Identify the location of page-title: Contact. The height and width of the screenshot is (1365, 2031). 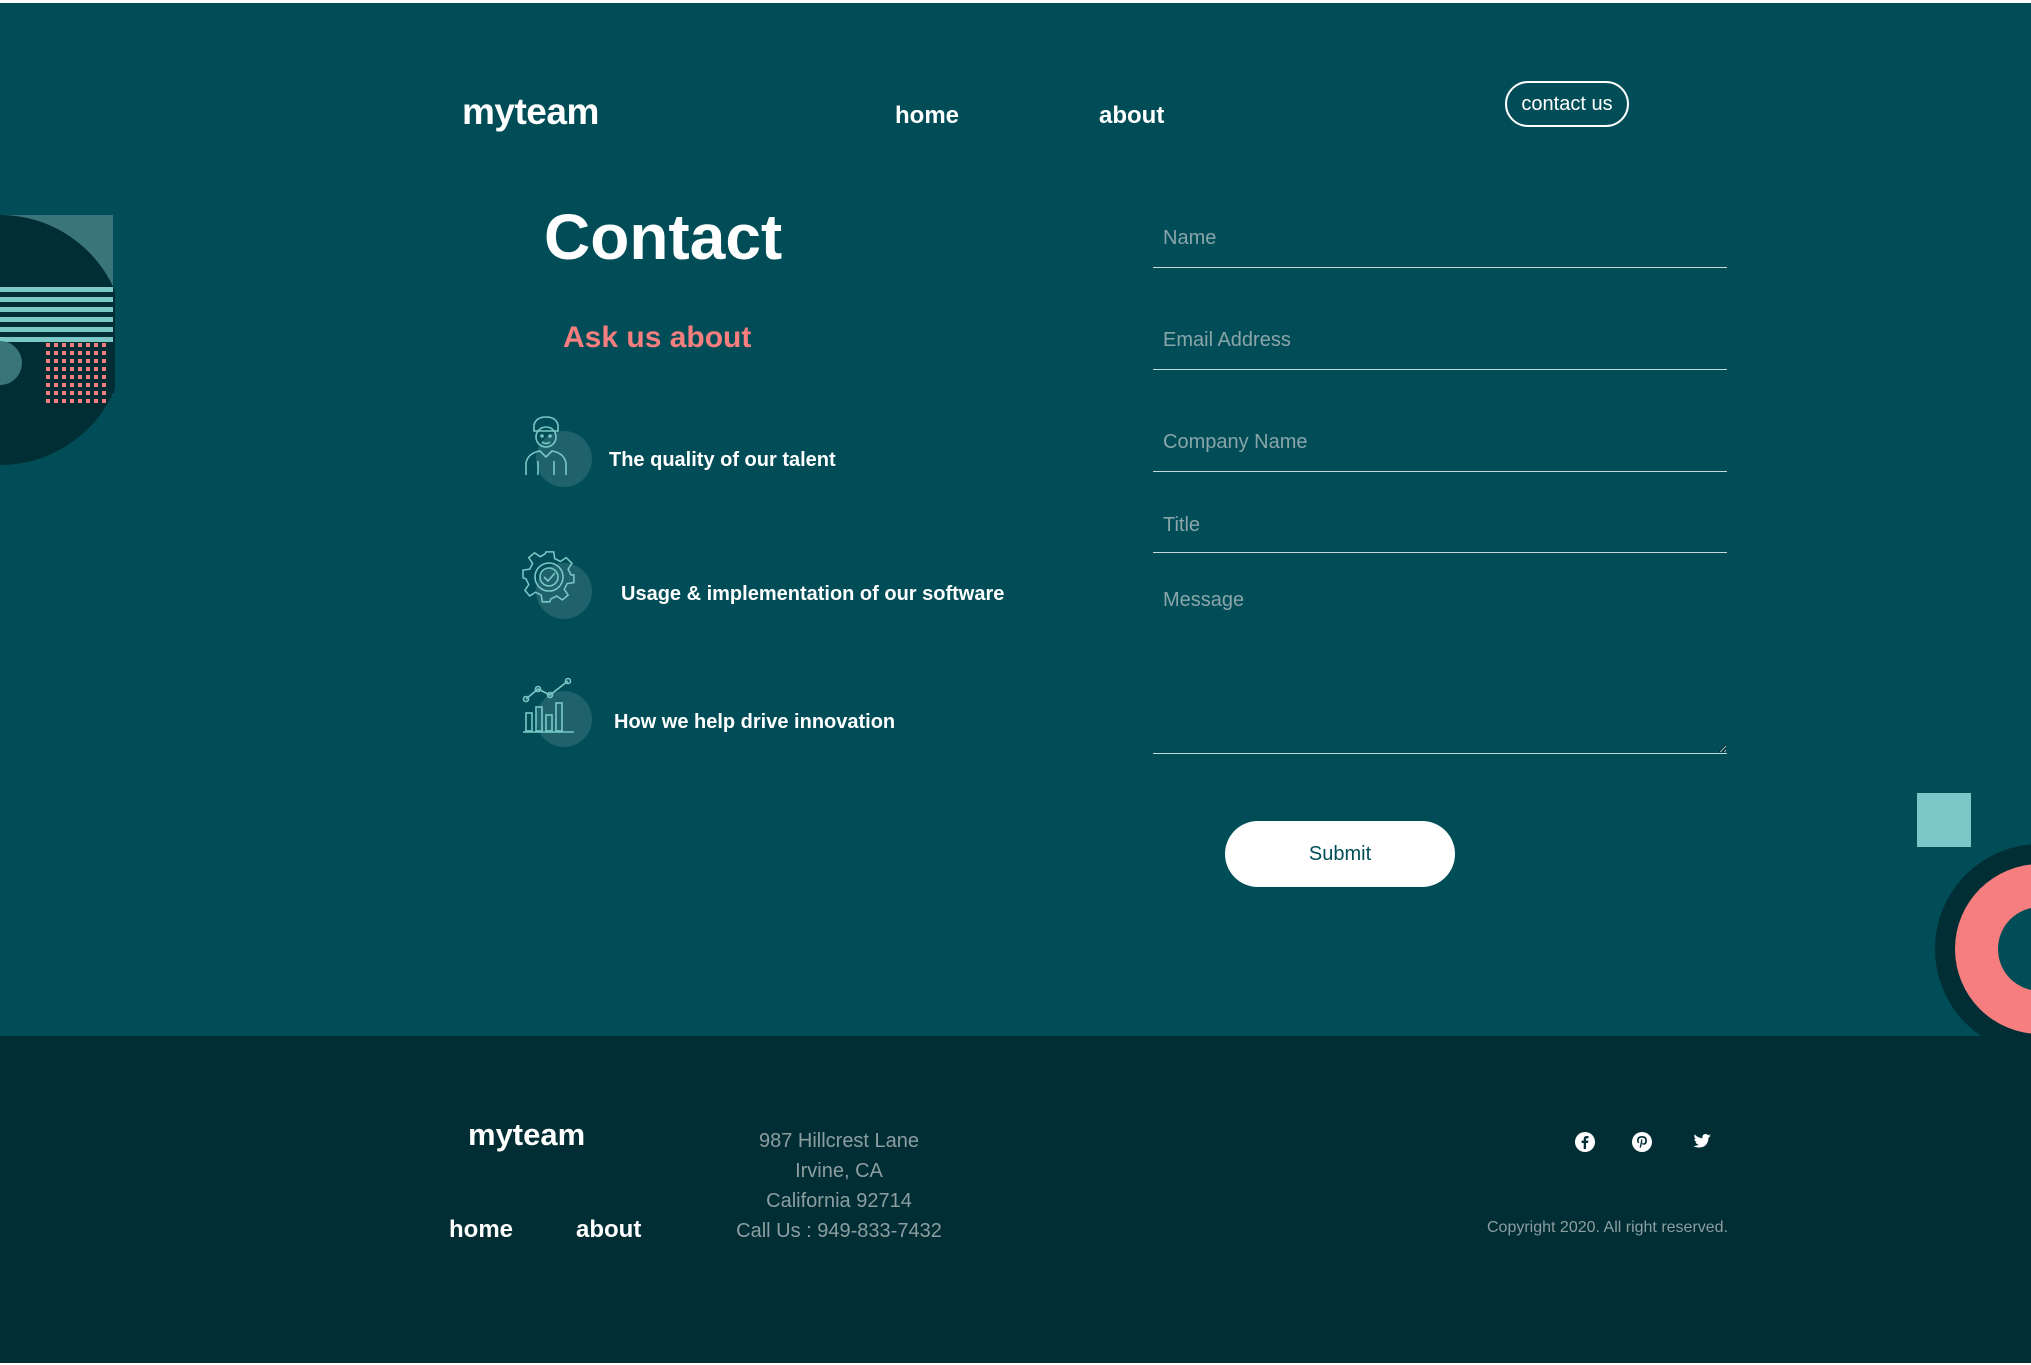
(663, 237).